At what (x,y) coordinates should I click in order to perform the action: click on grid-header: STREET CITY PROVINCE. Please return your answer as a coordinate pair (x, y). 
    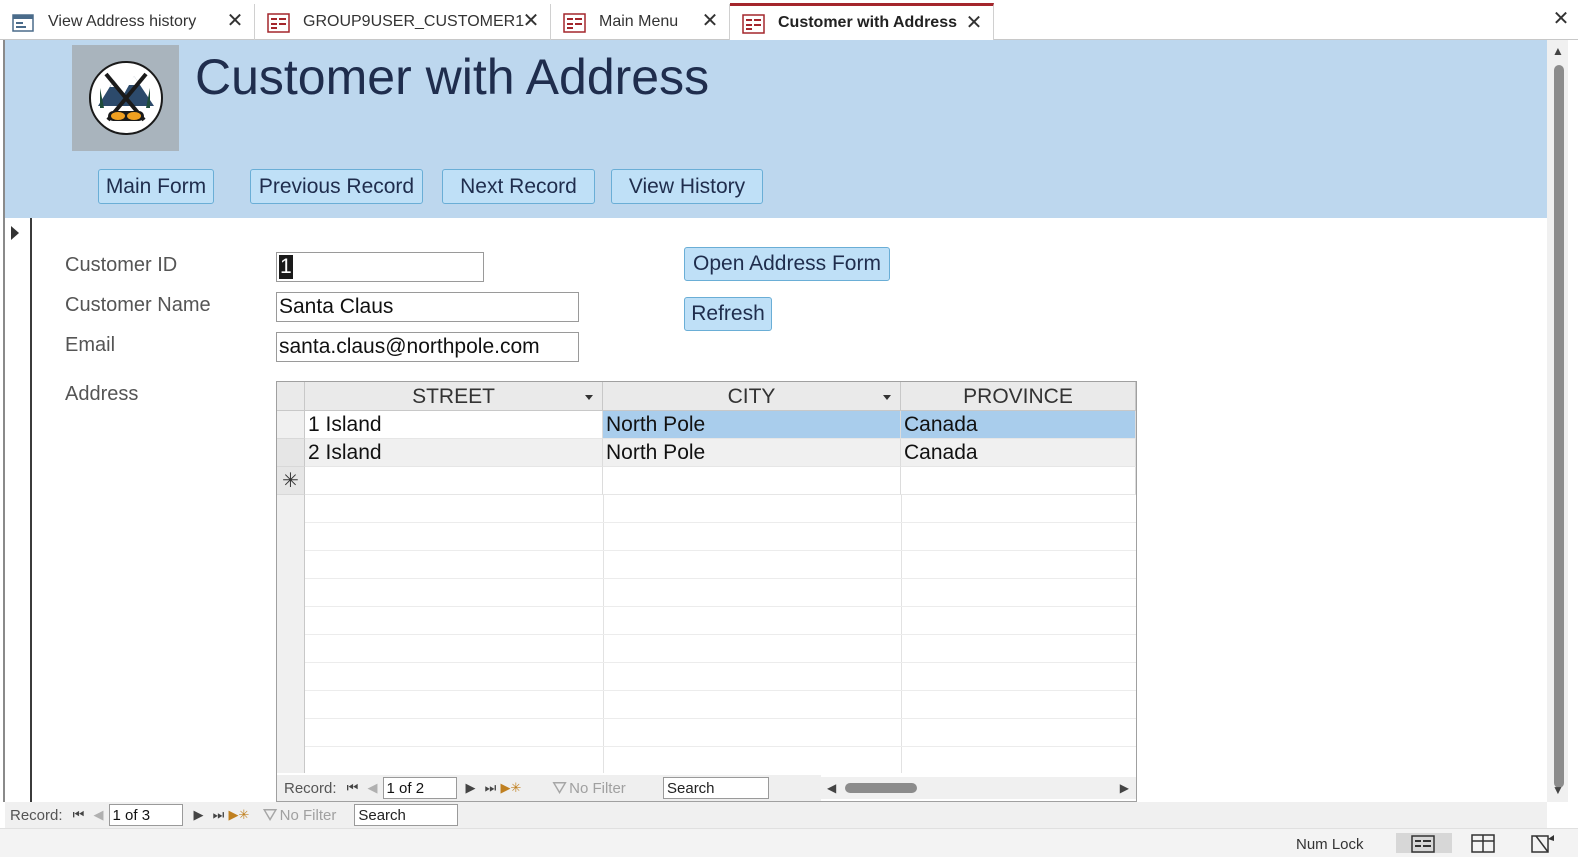
    Looking at the image, I should click on (706, 396).